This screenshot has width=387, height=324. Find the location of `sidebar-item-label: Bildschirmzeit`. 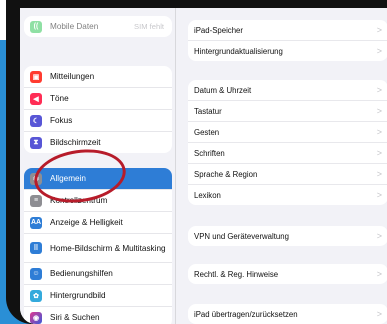

sidebar-item-label: Bildschirmzeit is located at coordinates (75, 142).